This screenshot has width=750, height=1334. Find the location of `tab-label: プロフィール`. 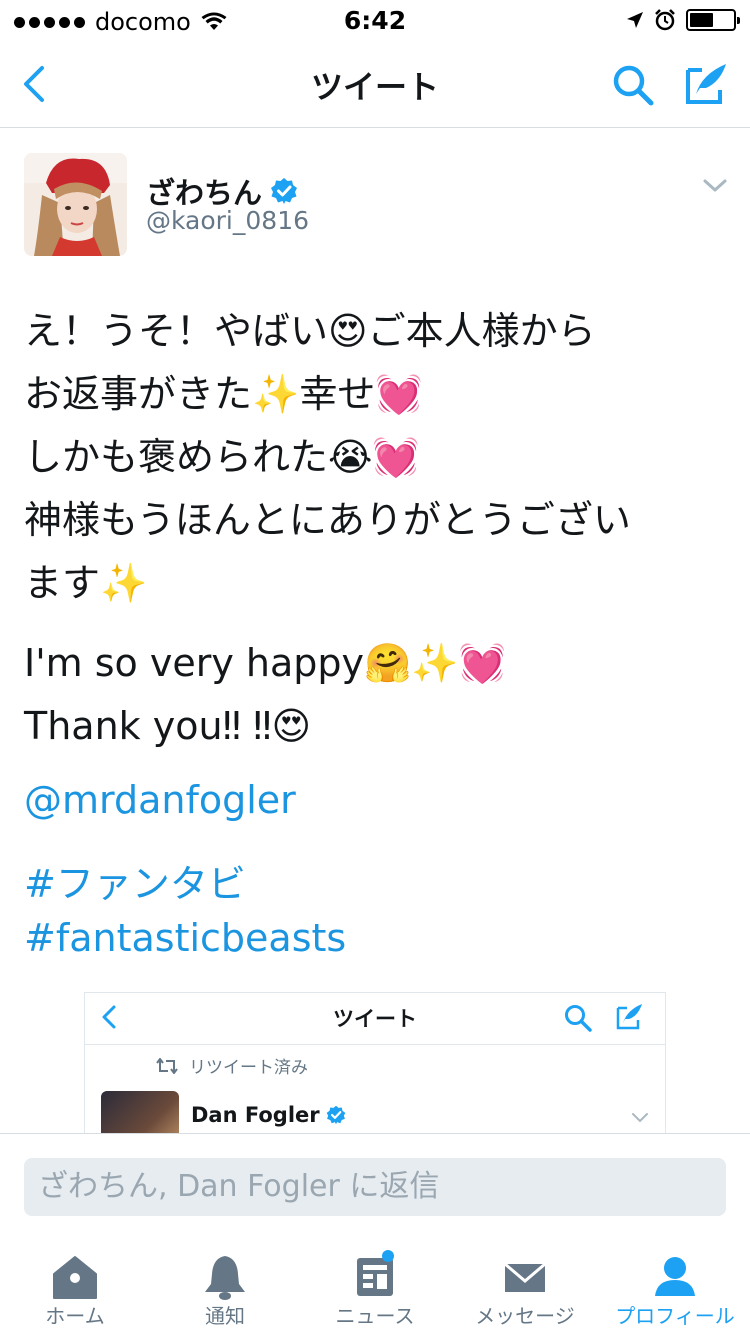

tab-label: プロフィール is located at coordinates (675, 1316).